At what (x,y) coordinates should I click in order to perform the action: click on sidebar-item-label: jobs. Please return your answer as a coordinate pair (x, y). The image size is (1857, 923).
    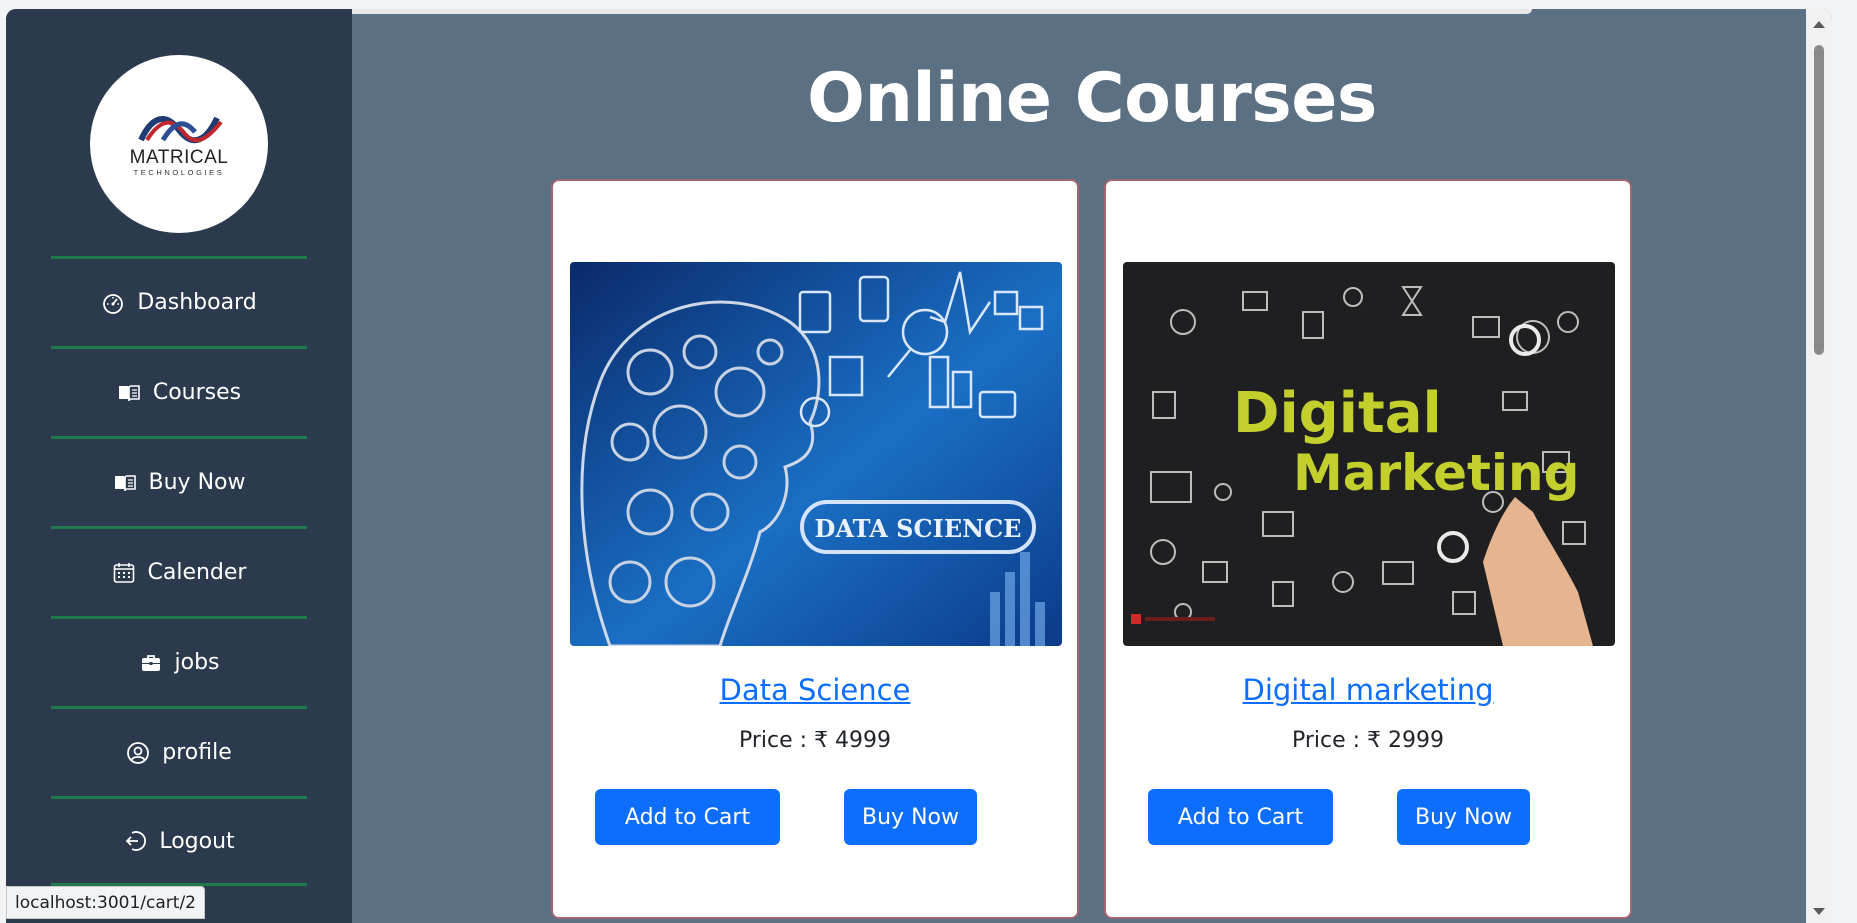
    Looking at the image, I should click on (197, 662).